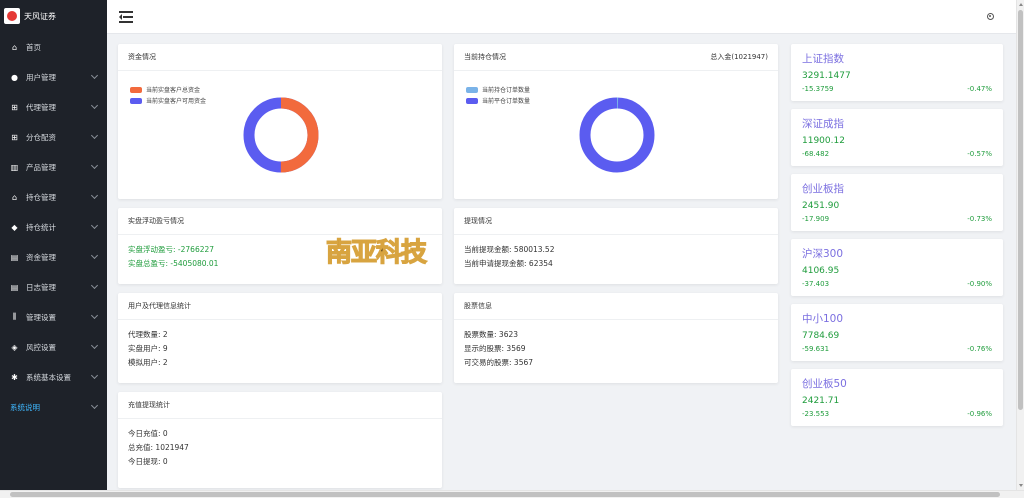 This screenshot has height=498, width=1024. Describe the element at coordinates (816, 219) in the screenshot. I see `index-change: -17.909` at that location.